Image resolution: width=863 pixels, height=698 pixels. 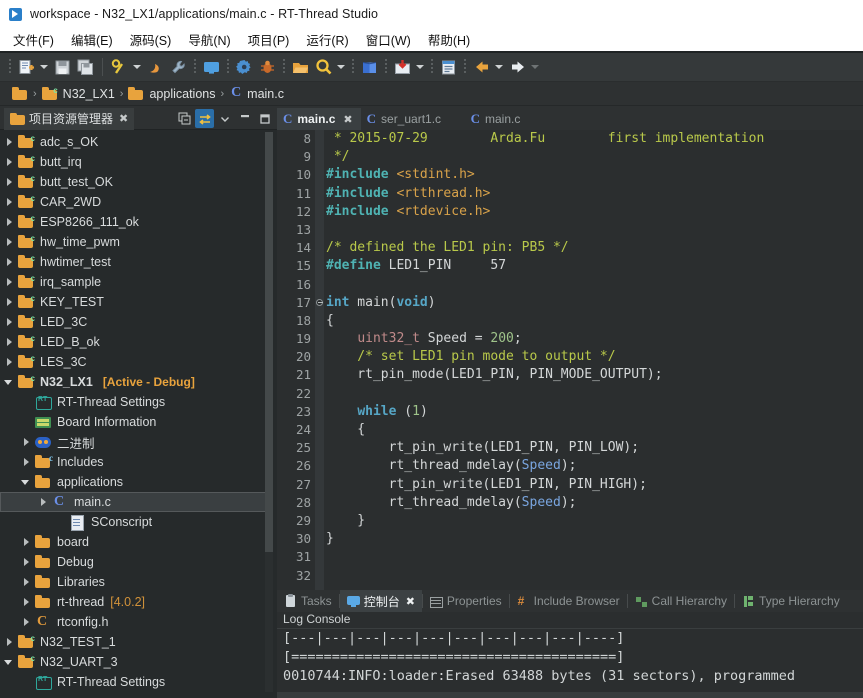 What do you see at coordinates (244, 118) in the screenshot?
I see `minimize-icon` at bounding box center [244, 118].